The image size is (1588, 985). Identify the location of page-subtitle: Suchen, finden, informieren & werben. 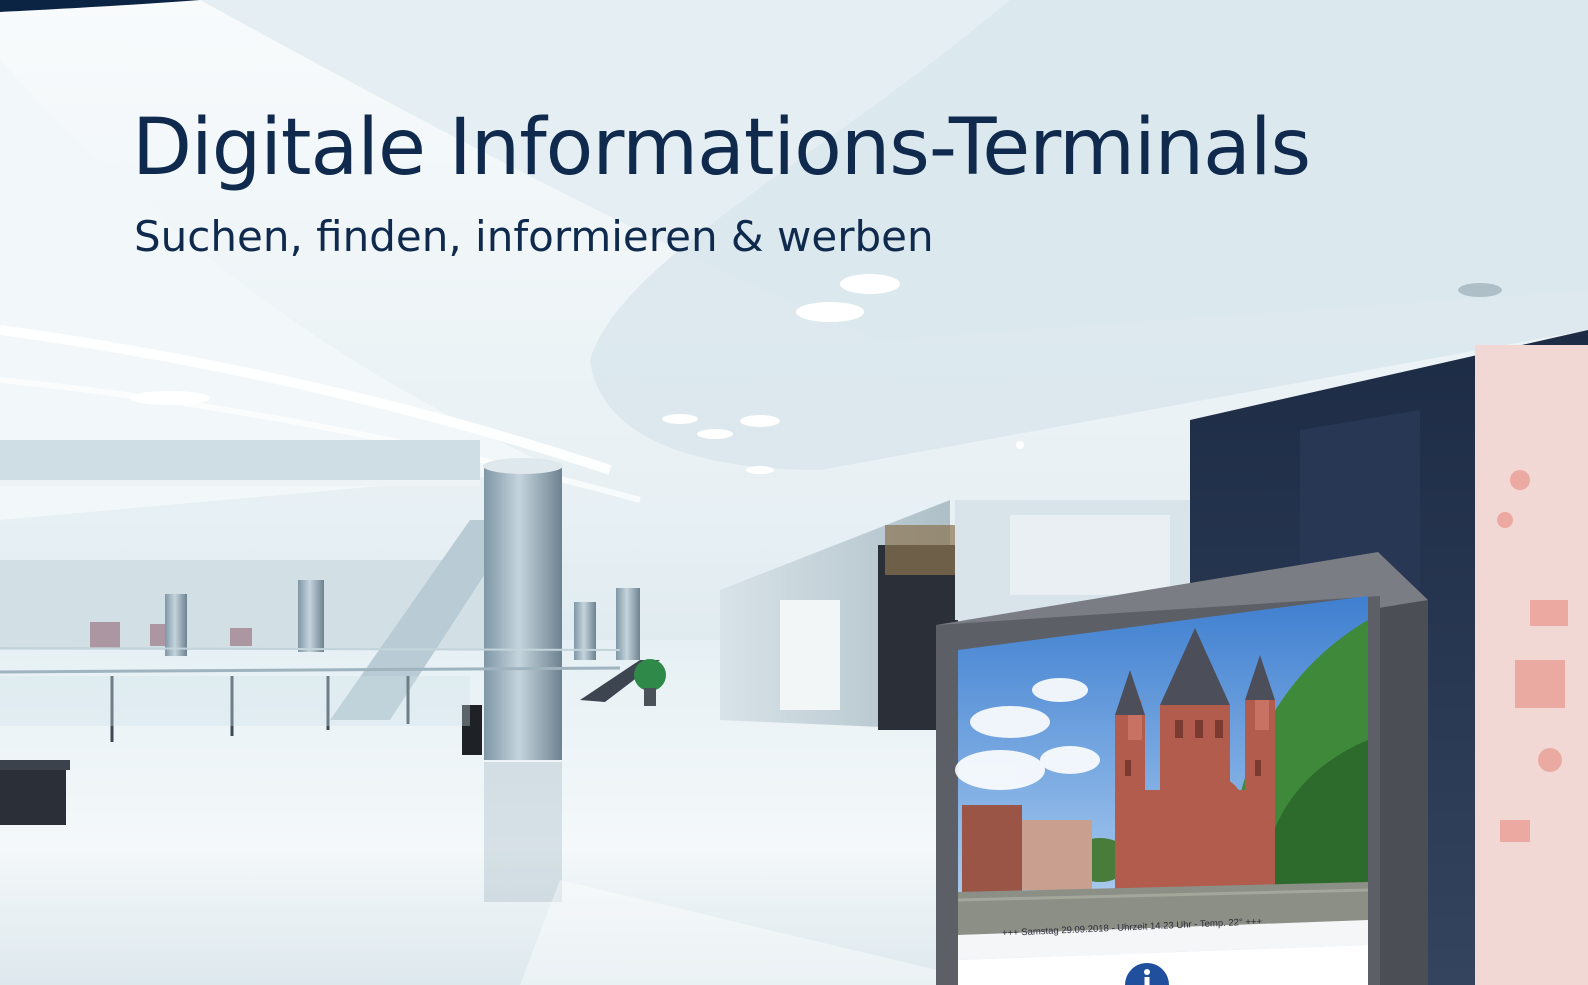
(534, 236).